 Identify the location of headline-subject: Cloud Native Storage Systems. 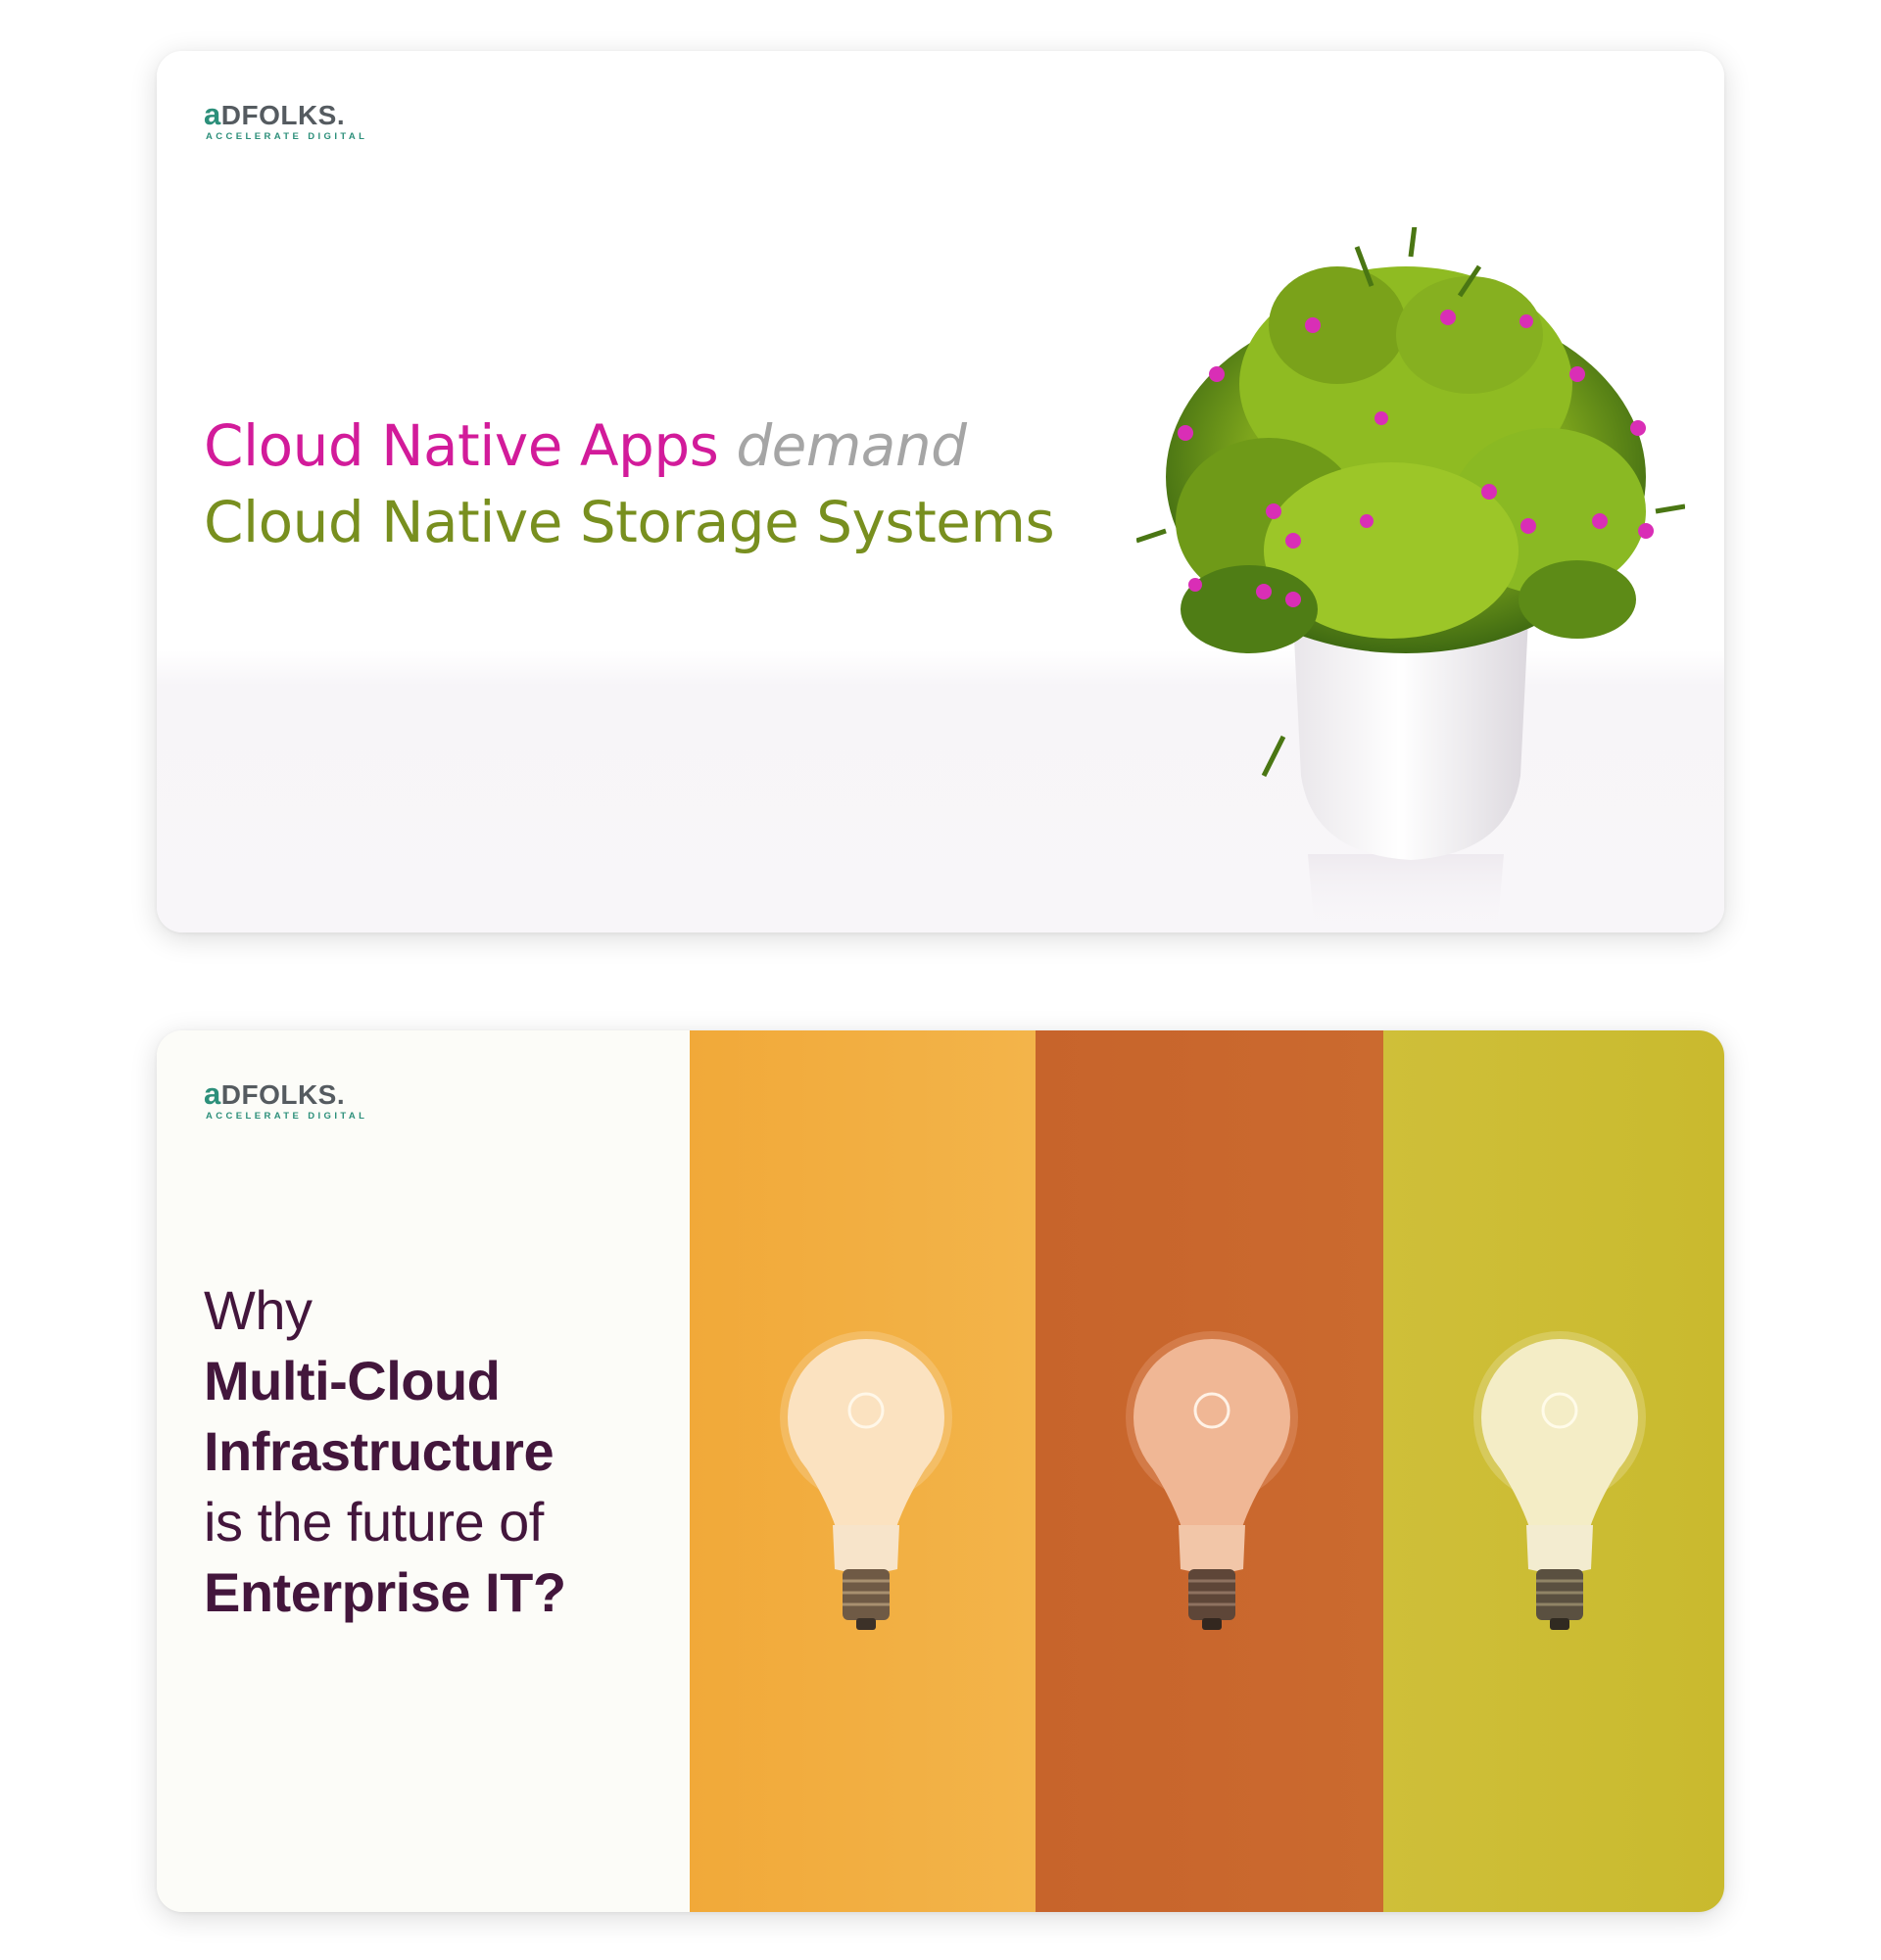
(629, 522).